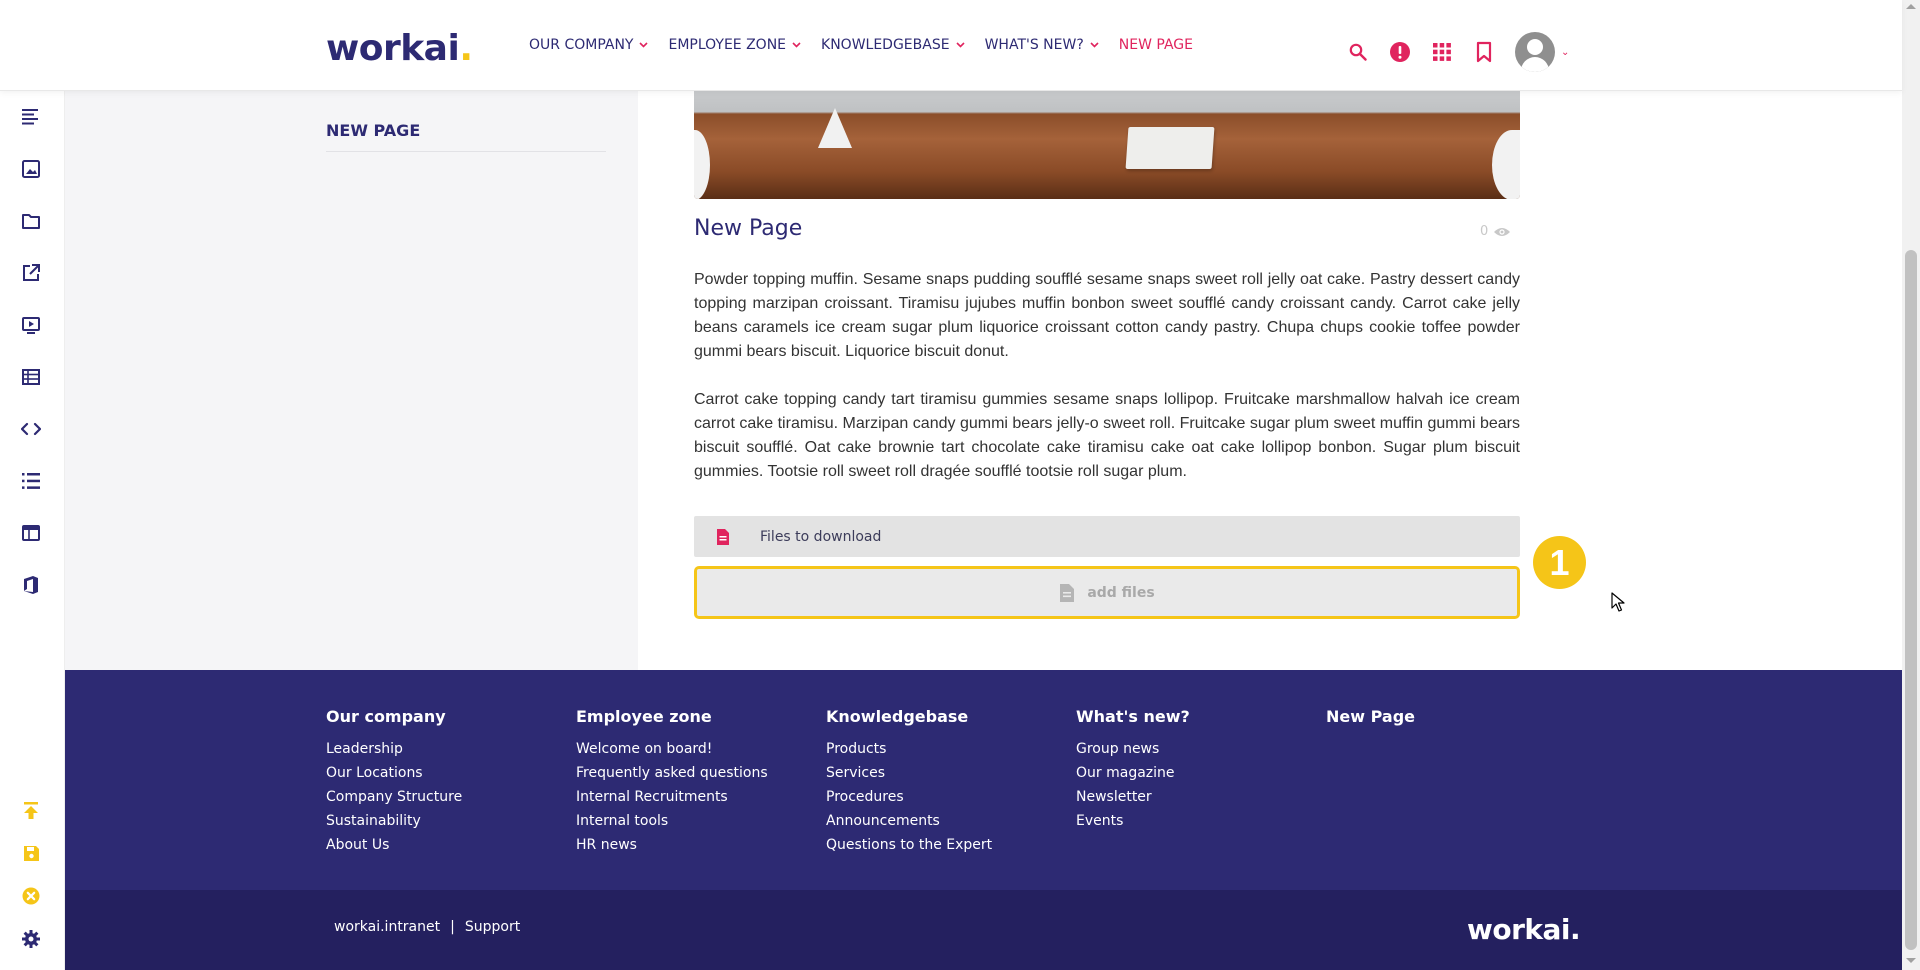  Describe the element at coordinates (31, 481) in the screenshot. I see `list-icon` at that location.